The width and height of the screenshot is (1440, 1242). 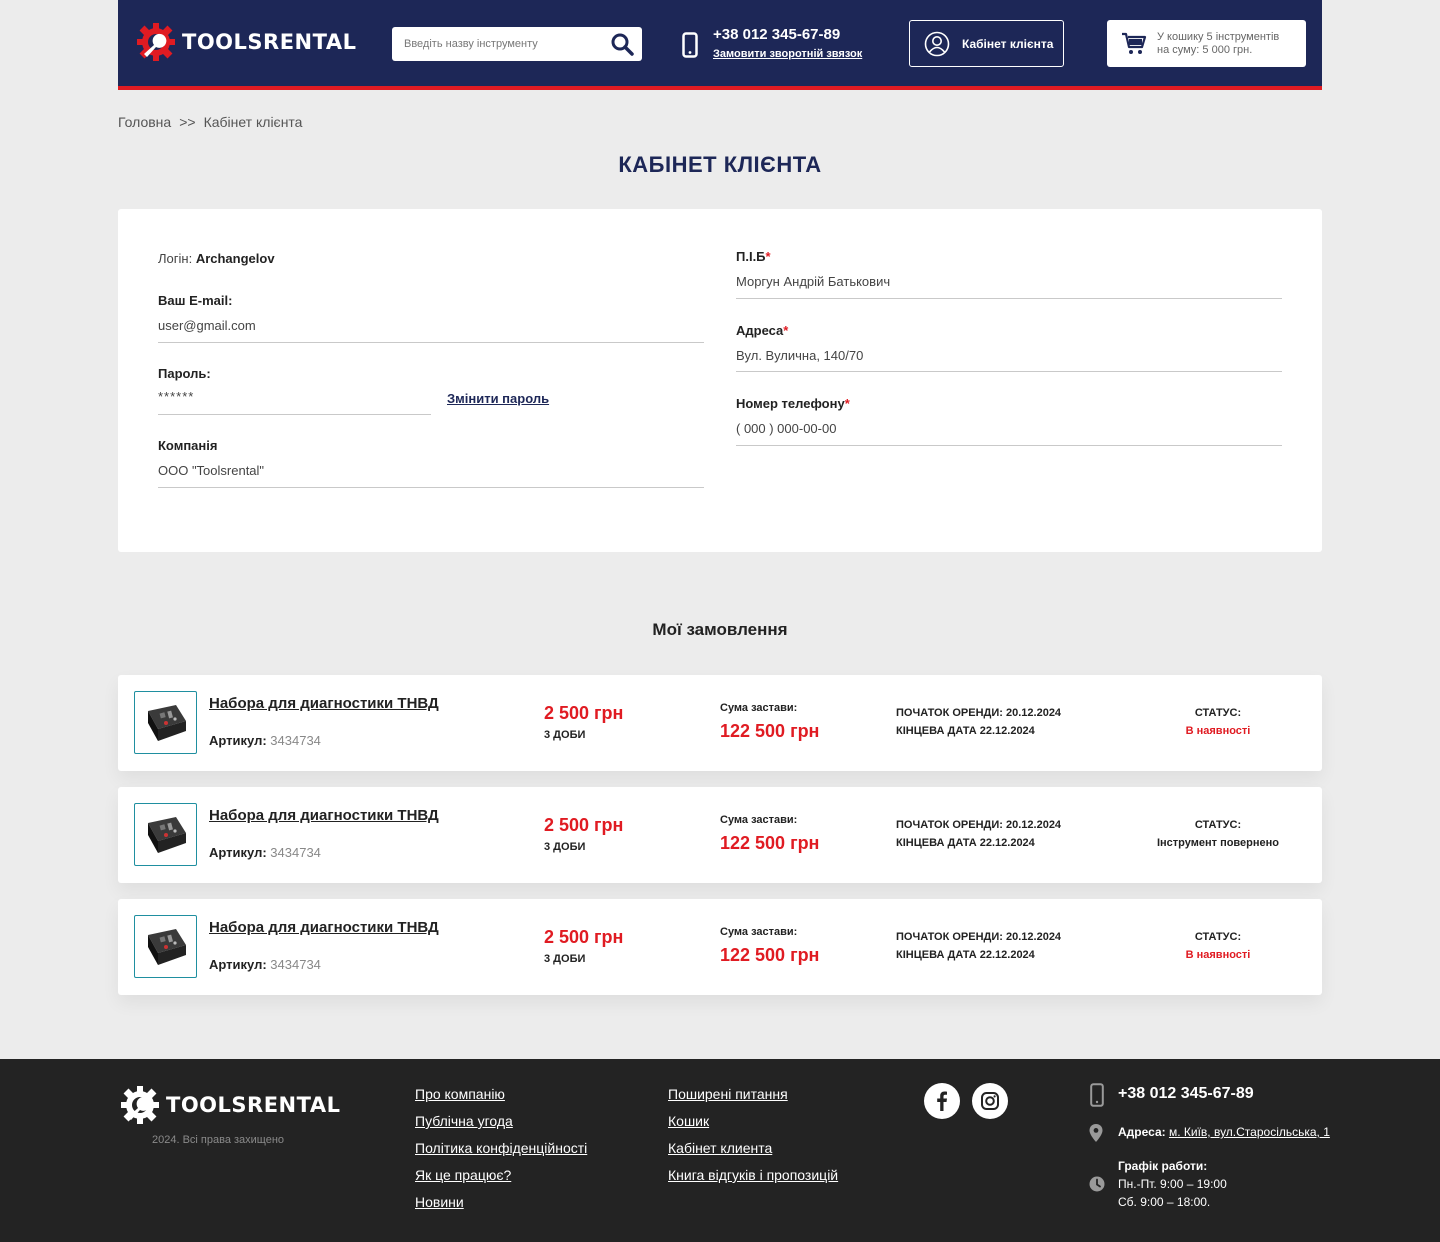 What do you see at coordinates (253, 1105) in the screenshot?
I see `footer-logo-text: TOOLSRENTAL` at bounding box center [253, 1105].